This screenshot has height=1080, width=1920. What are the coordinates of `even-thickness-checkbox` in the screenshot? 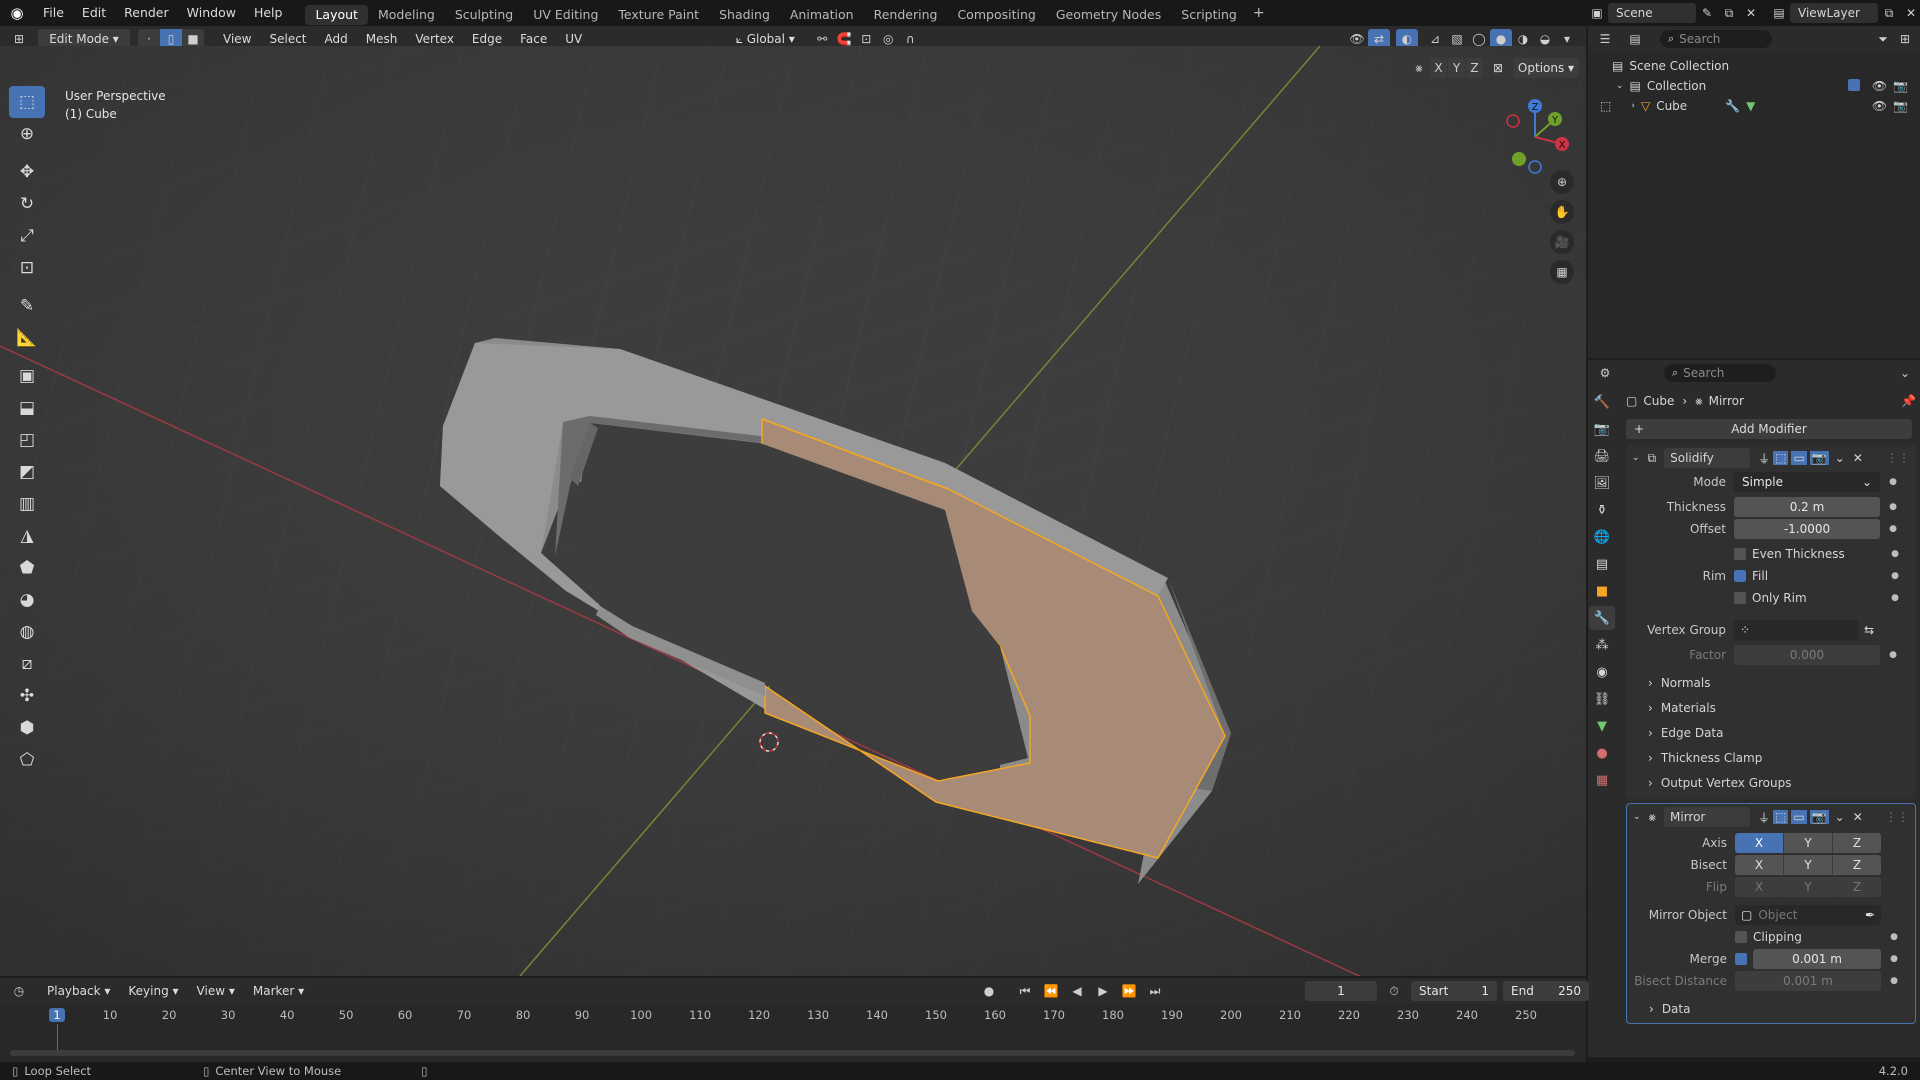 It's located at (1740, 554).